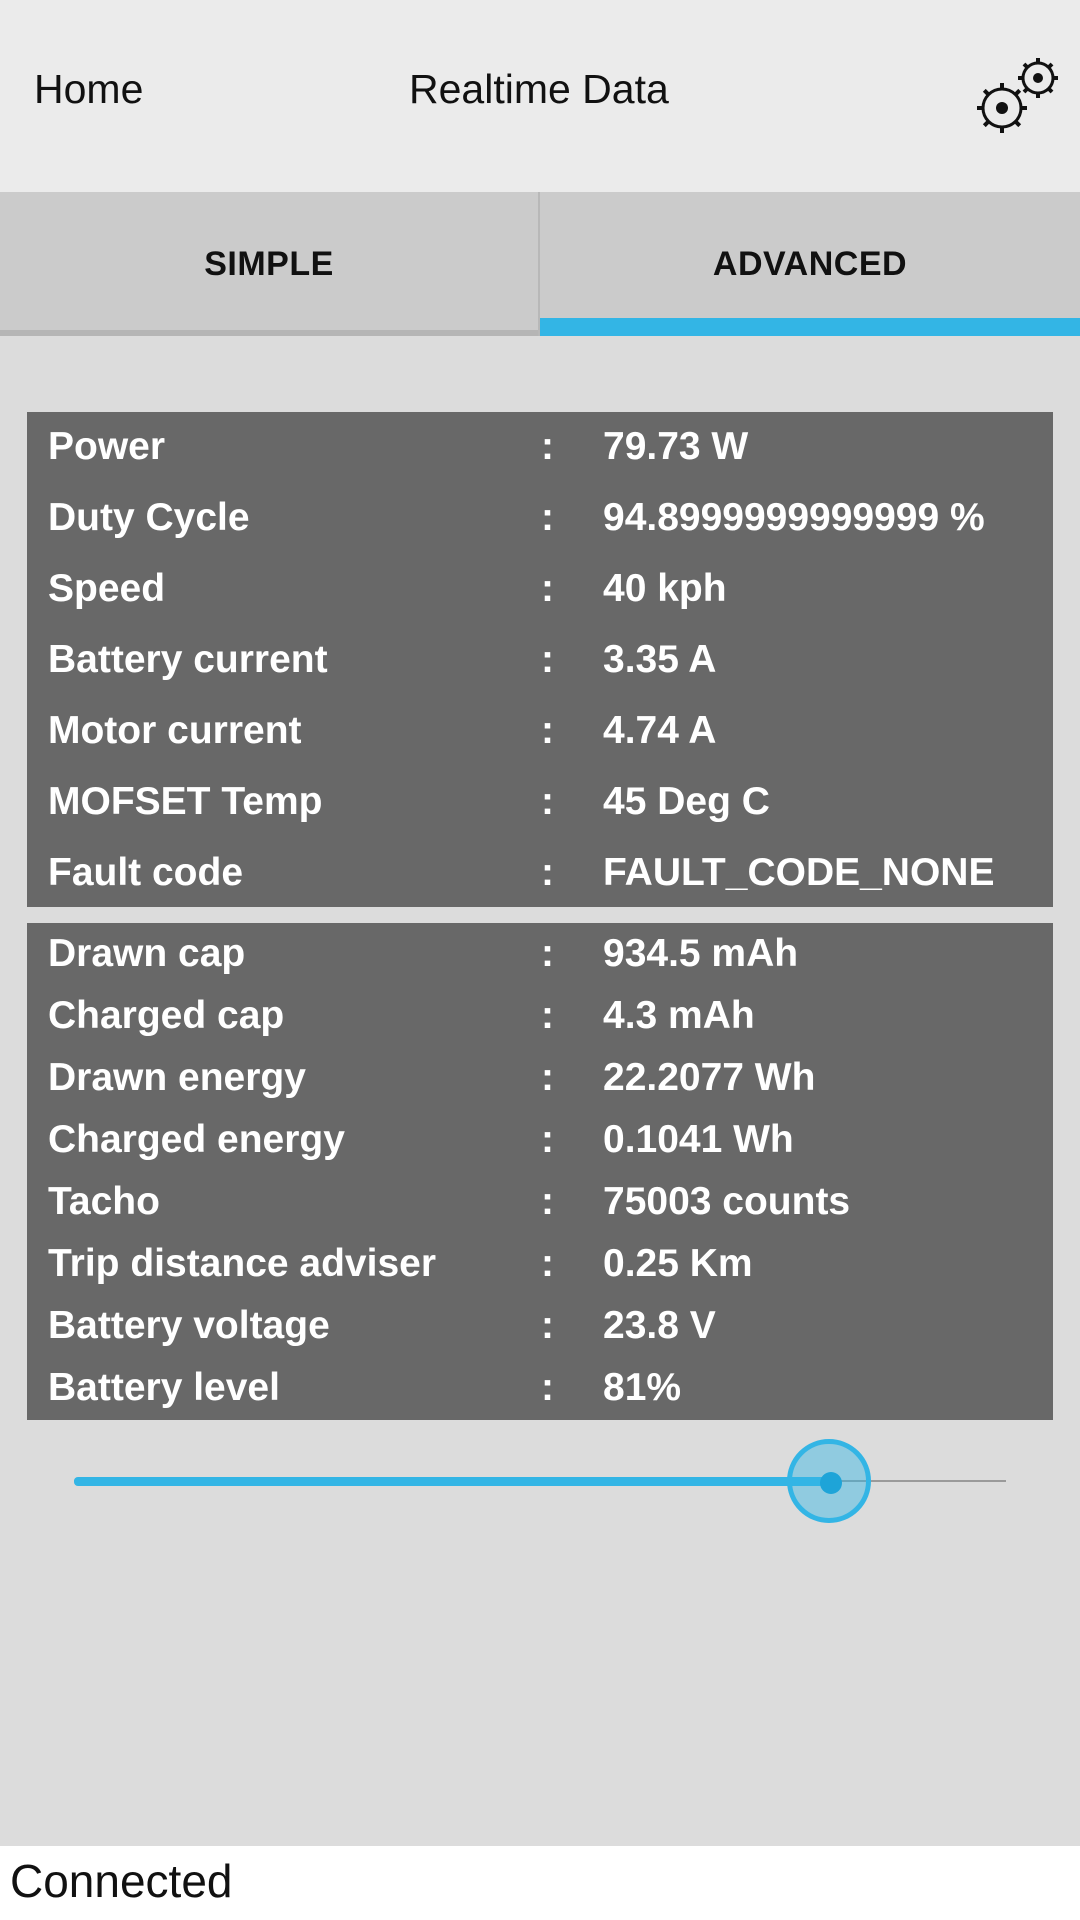 The width and height of the screenshot is (1080, 1920). I want to click on settings-button, so click(1018, 96).